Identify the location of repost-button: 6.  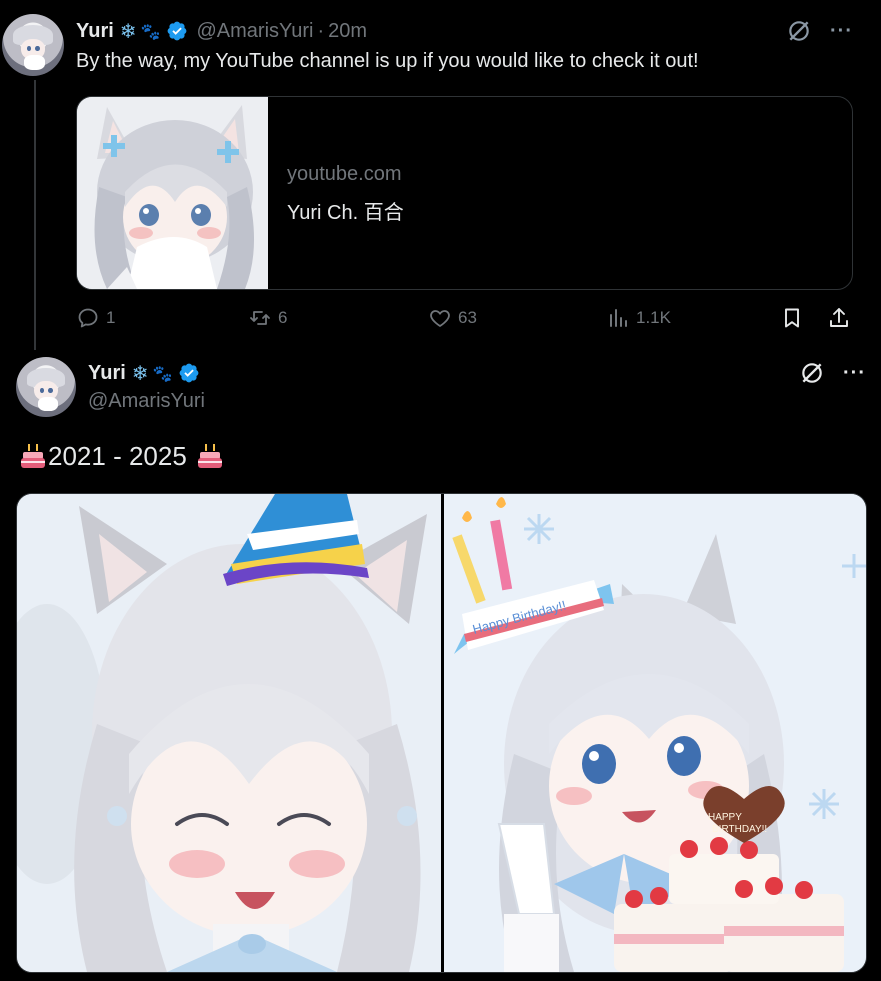
(267, 318).